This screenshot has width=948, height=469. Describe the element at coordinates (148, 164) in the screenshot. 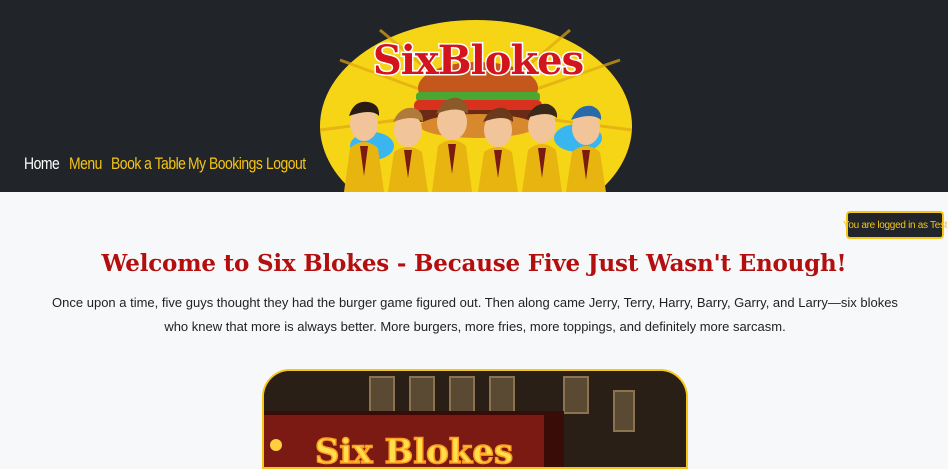

I see `nav-book-a-table: Book a Table` at that location.